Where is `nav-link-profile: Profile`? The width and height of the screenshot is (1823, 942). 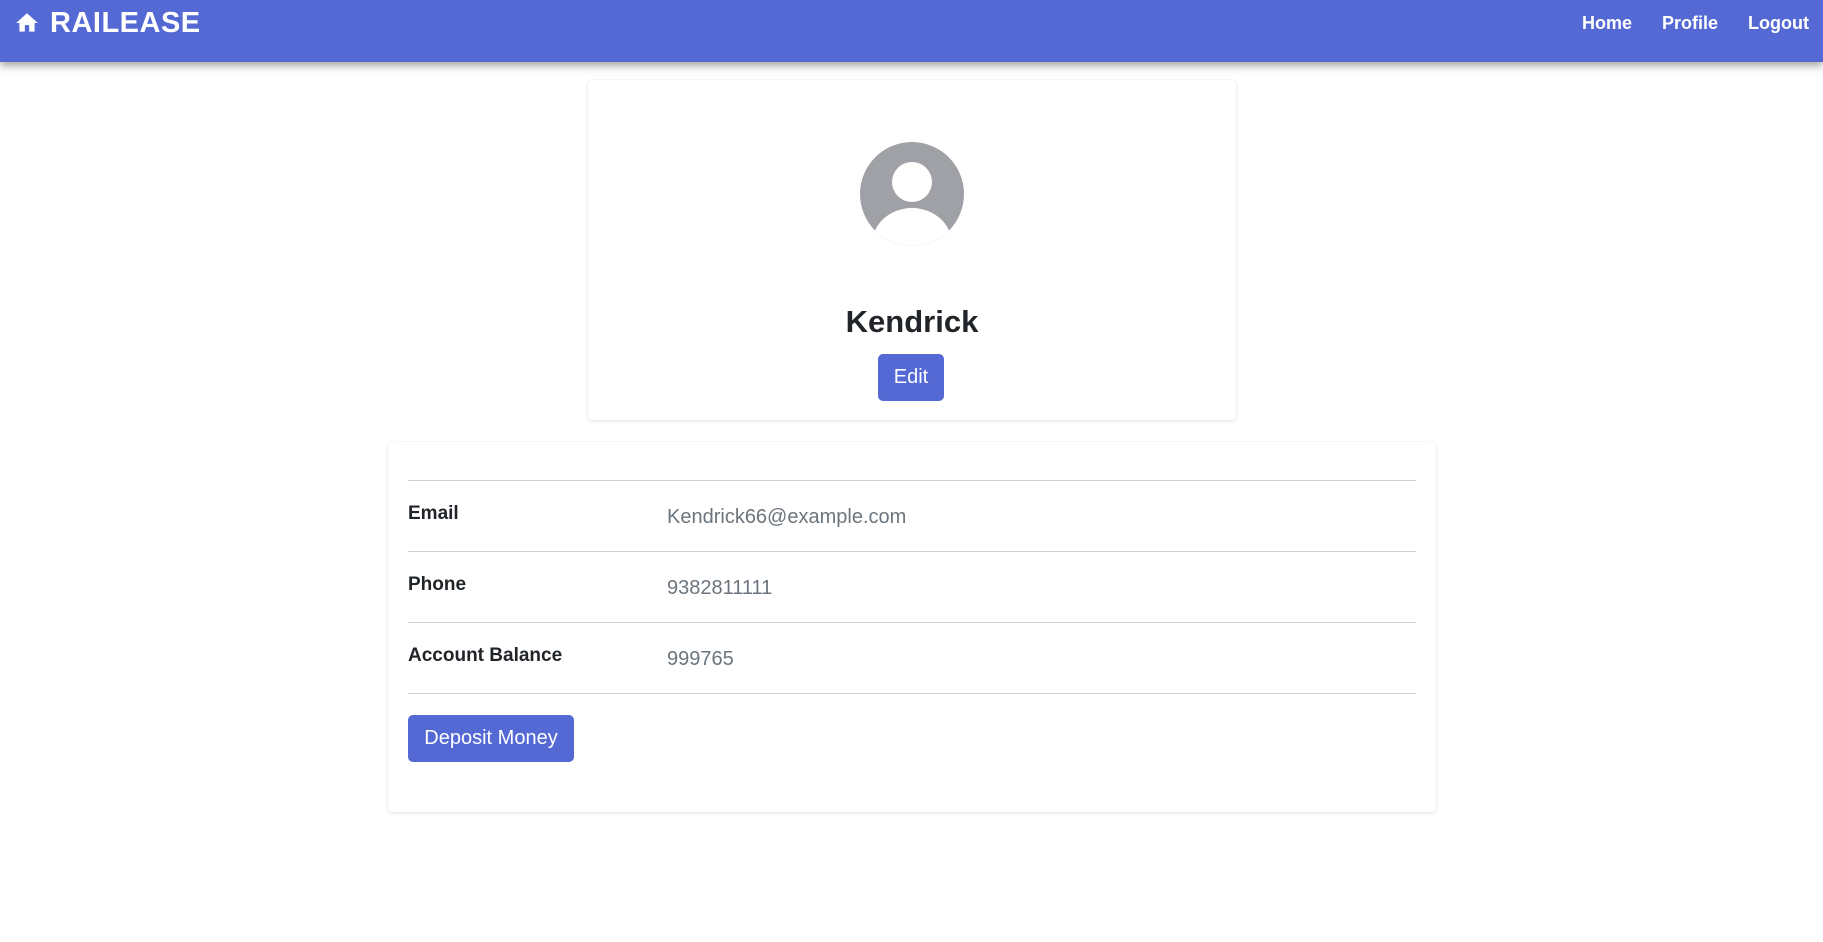
nav-link-profile: Profile is located at coordinates (1690, 23).